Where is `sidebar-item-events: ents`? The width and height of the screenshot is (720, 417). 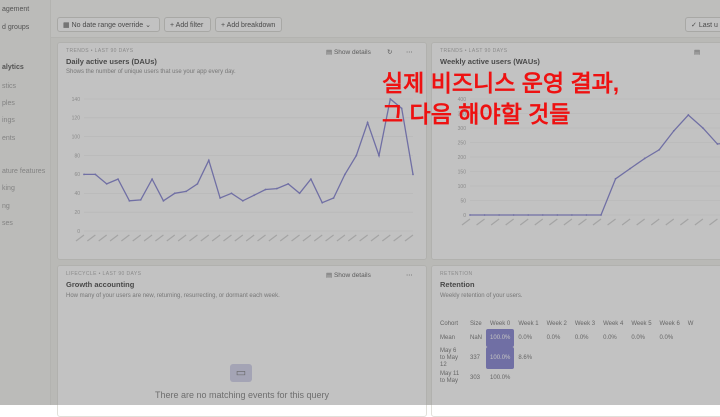
sidebar-item-events: ents is located at coordinates (8, 138).